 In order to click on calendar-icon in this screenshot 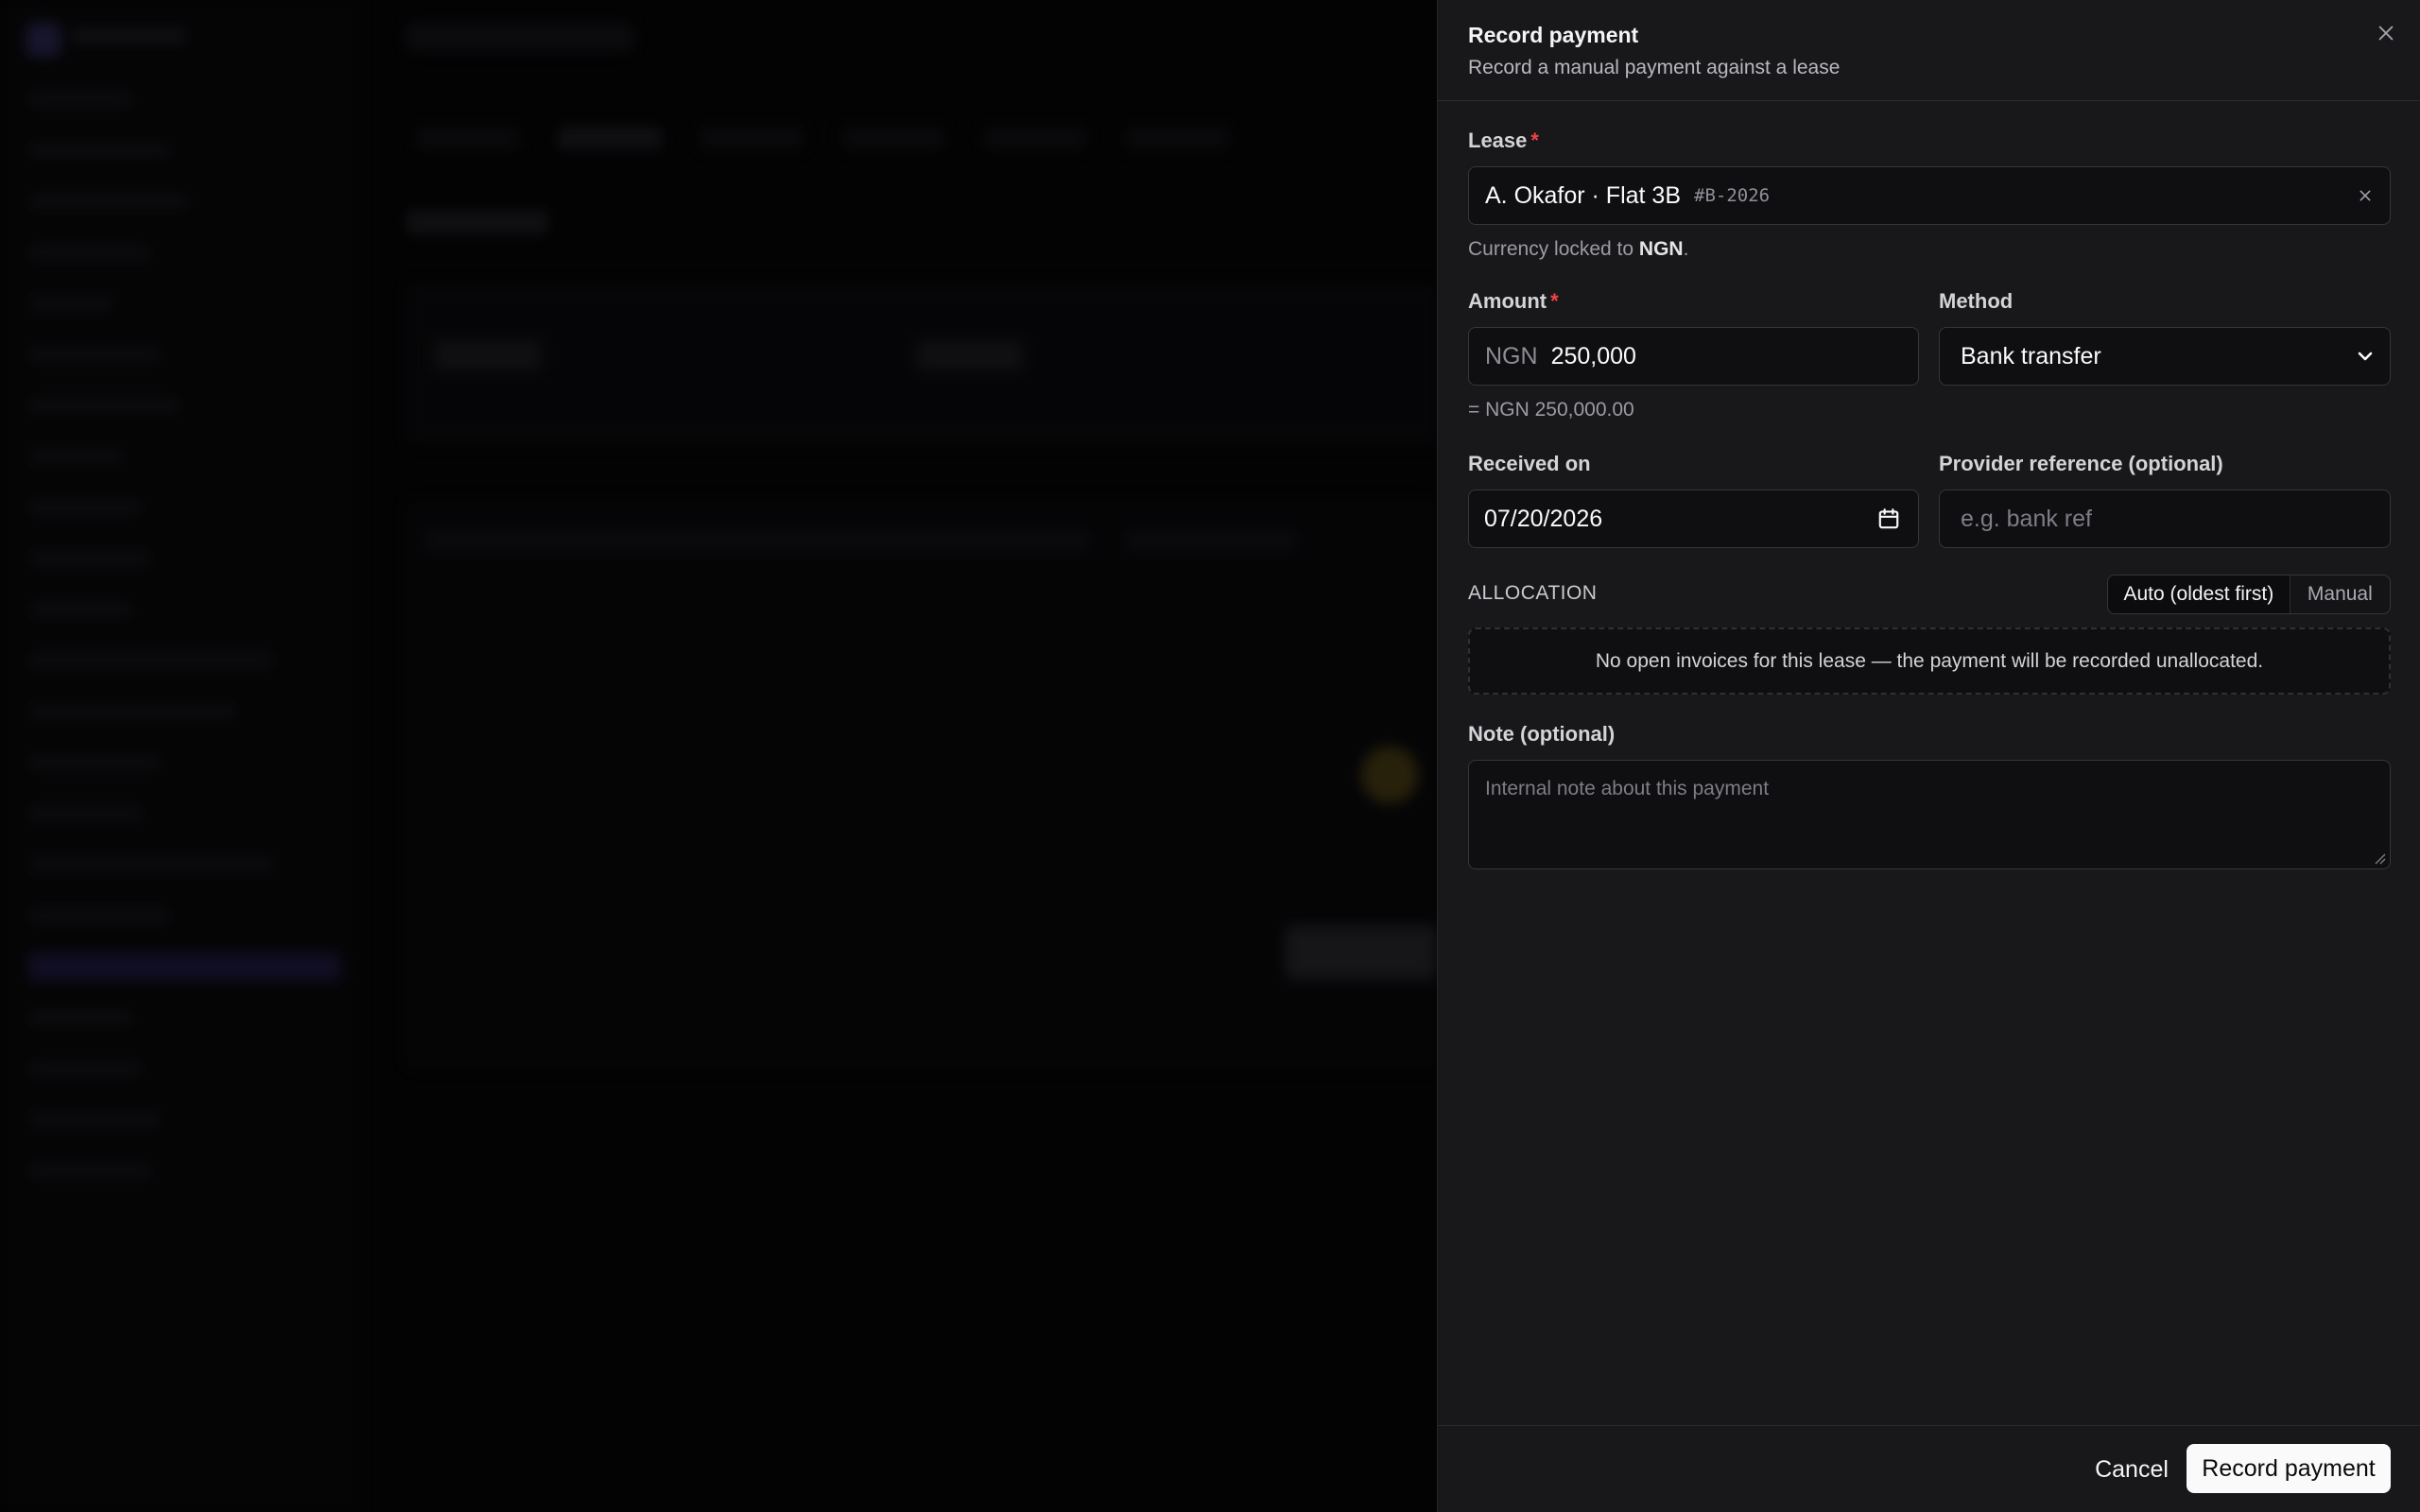, I will do `click(1888, 519)`.